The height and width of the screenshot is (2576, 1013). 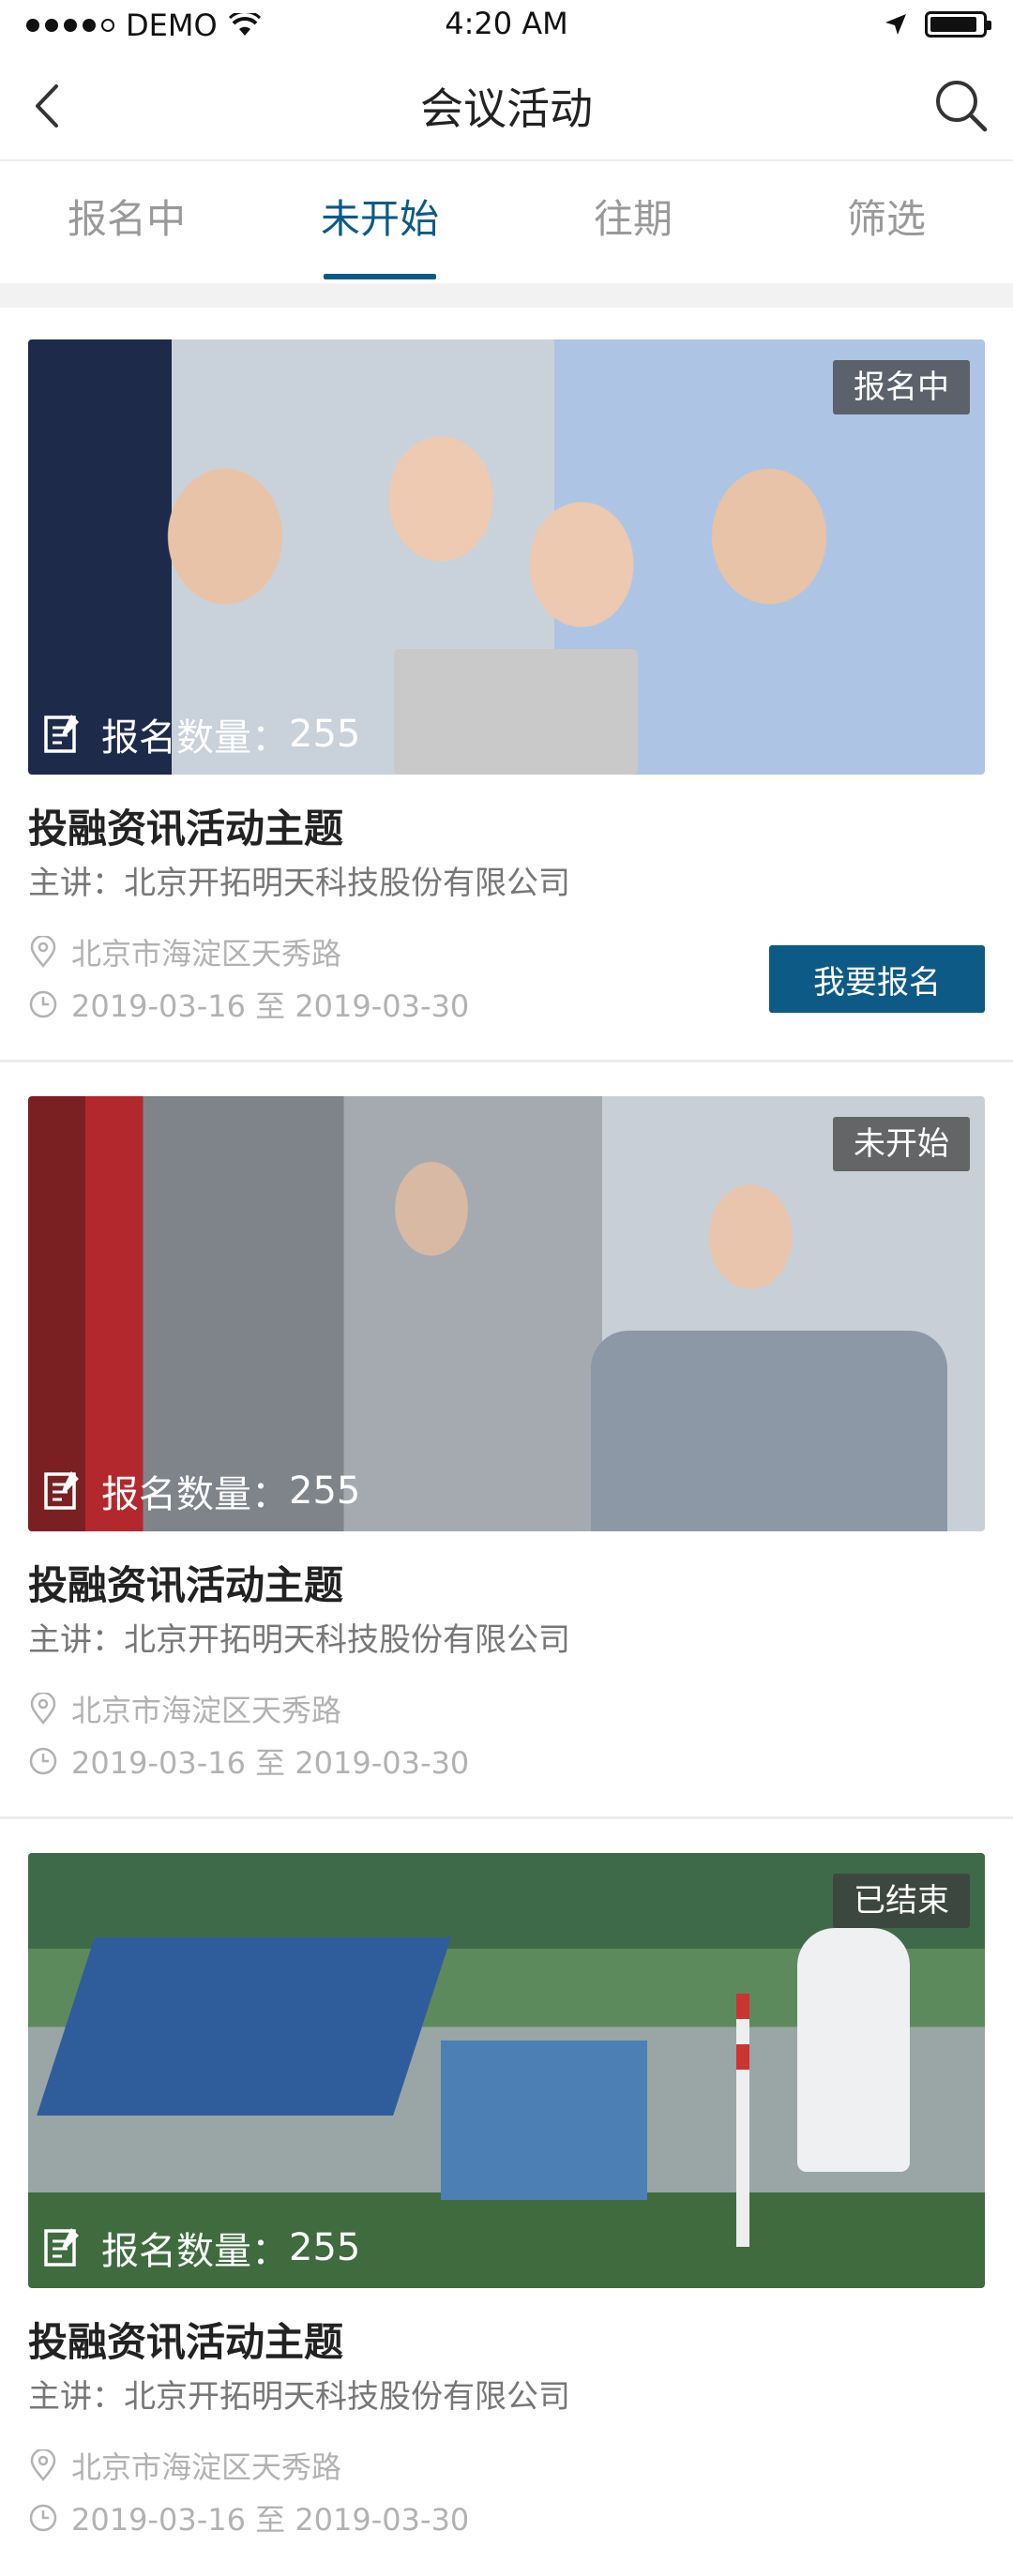 I want to click on location-arrow-icon, so click(x=896, y=24).